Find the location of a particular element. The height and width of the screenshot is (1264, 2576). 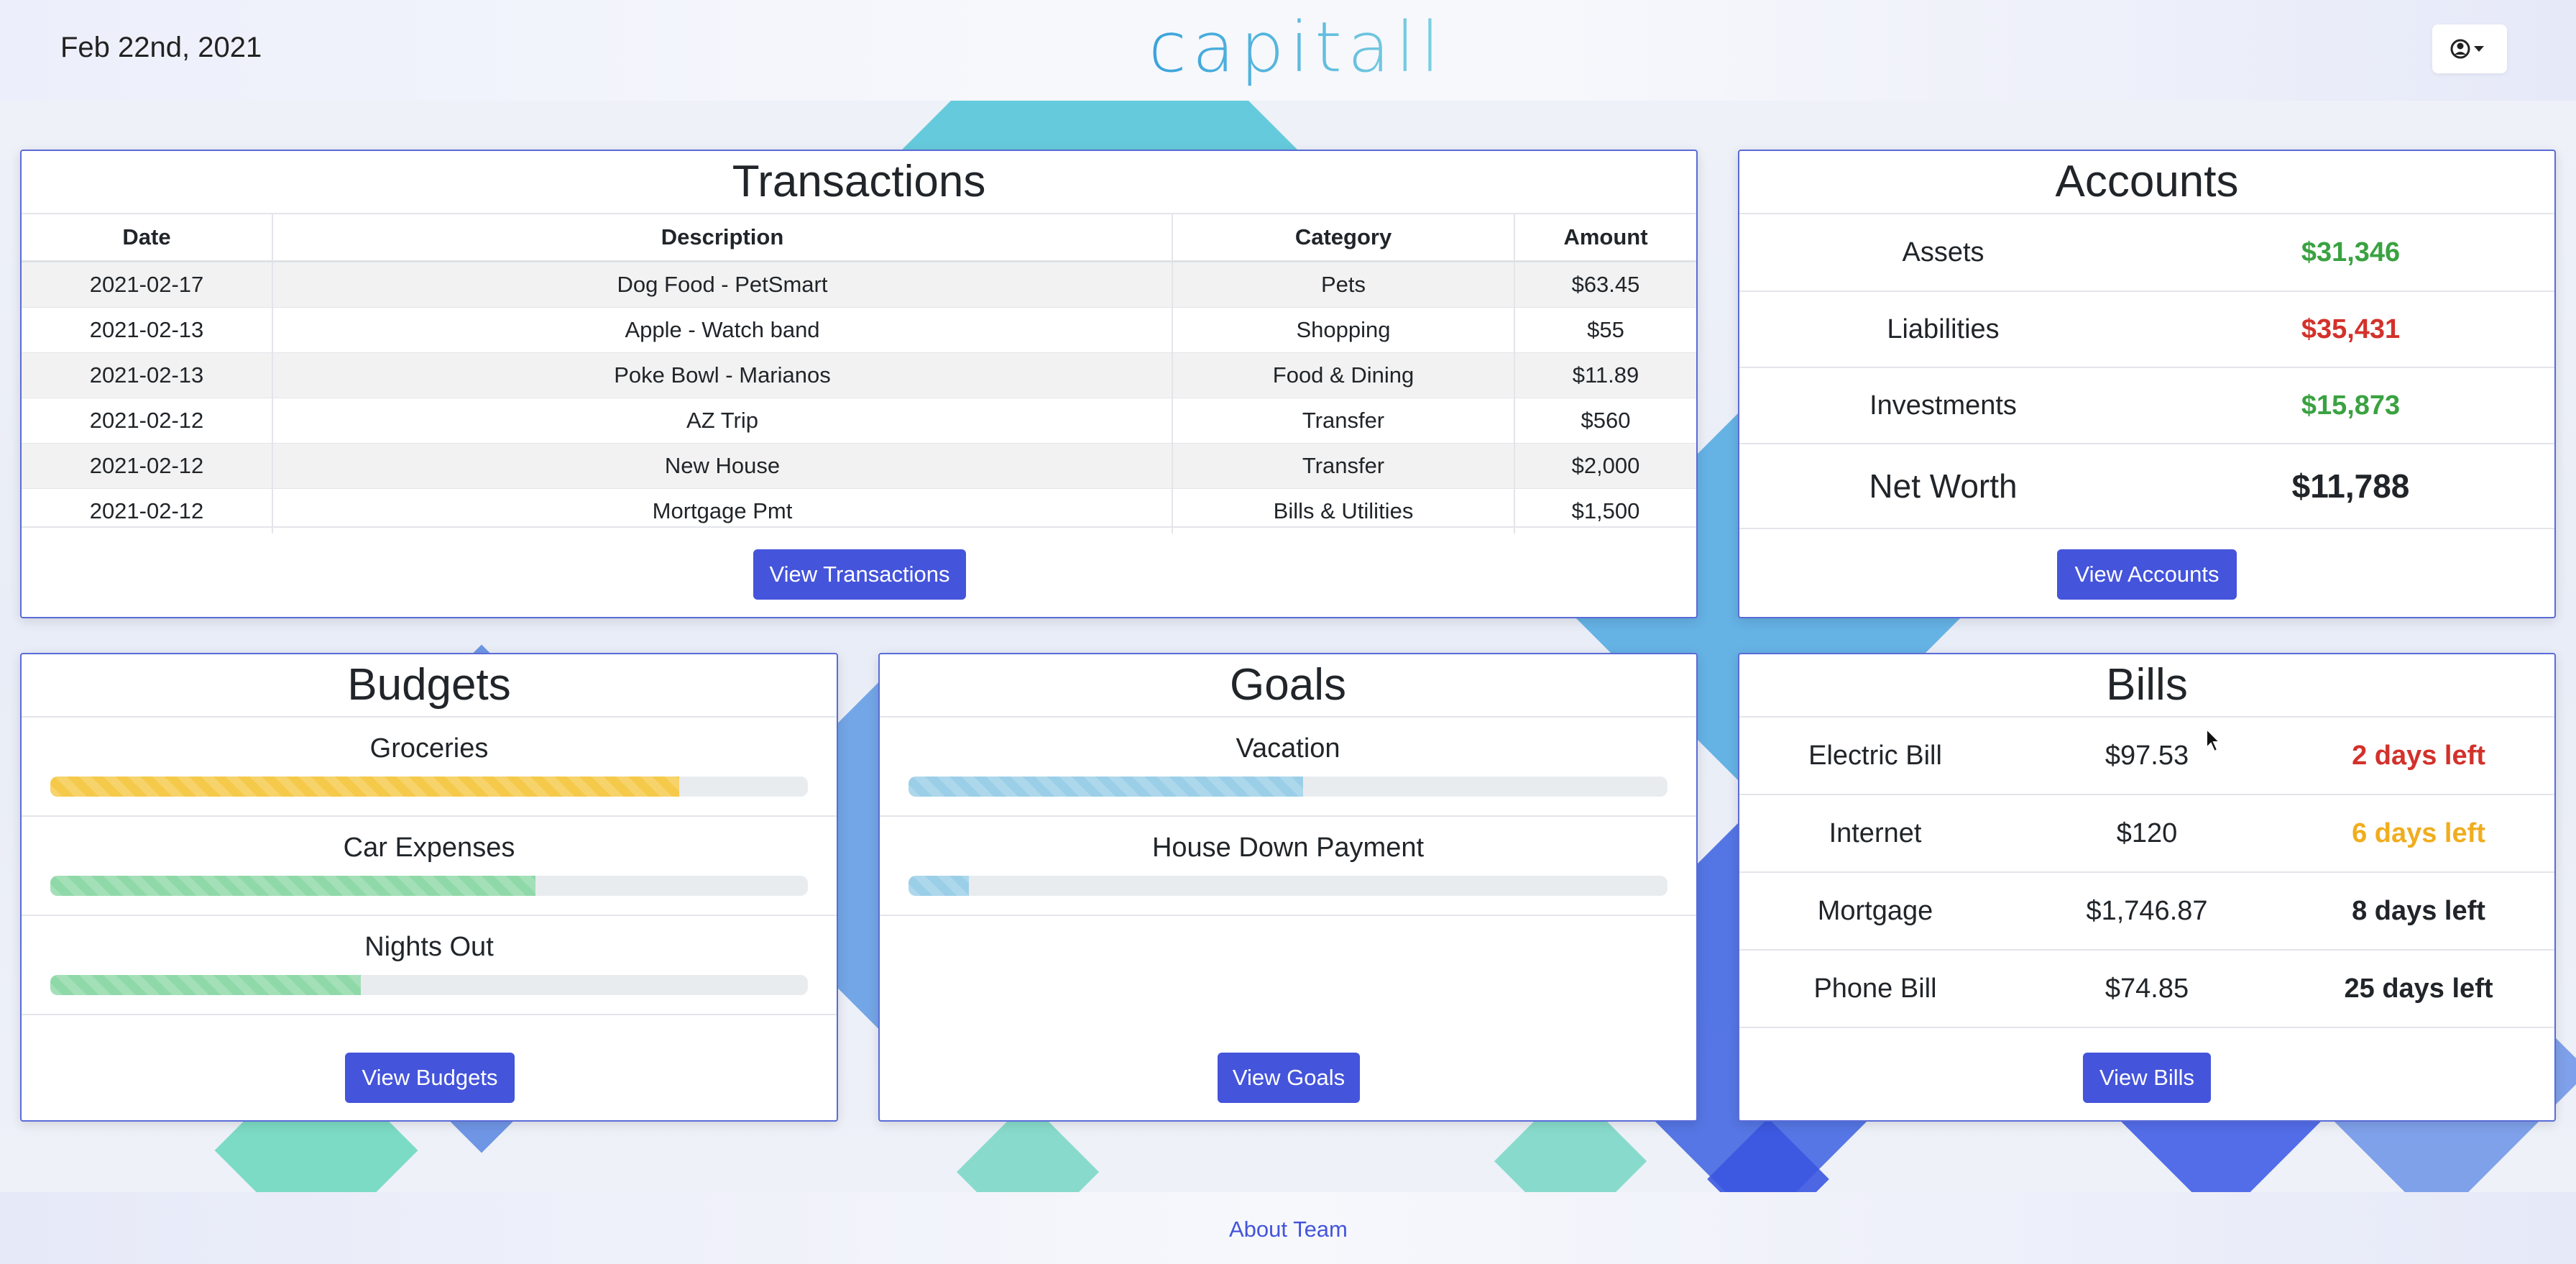

app-logo: capitall is located at coordinates (1297, 47).